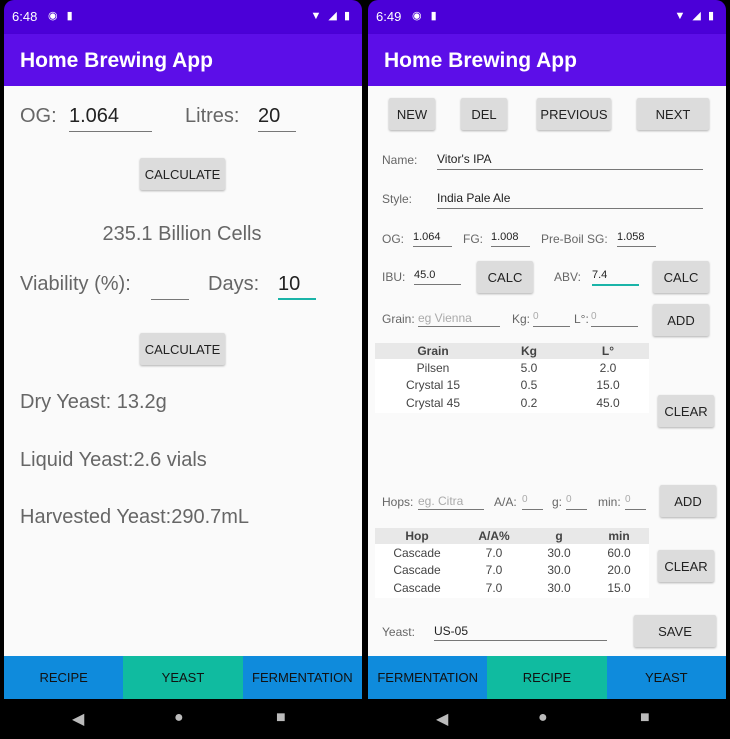 The height and width of the screenshot is (739, 730). What do you see at coordinates (512, 351) in the screenshot?
I see `grain-table-header: Grain Kg L°` at bounding box center [512, 351].